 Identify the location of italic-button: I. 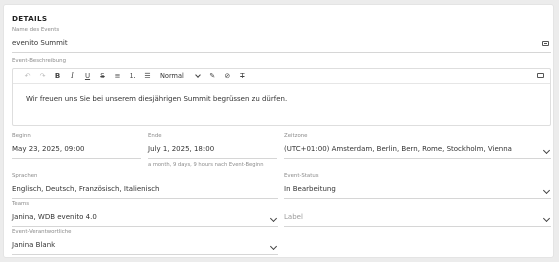
(72, 76).